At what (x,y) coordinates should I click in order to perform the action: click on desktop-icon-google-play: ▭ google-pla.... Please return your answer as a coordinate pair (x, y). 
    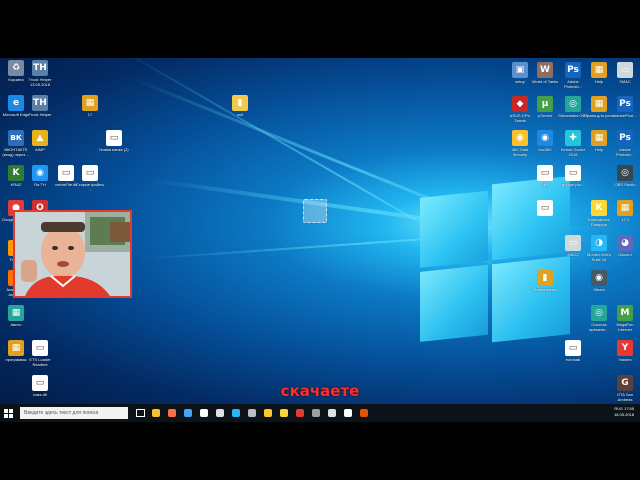
    Looking at the image, I should click on (573, 178).